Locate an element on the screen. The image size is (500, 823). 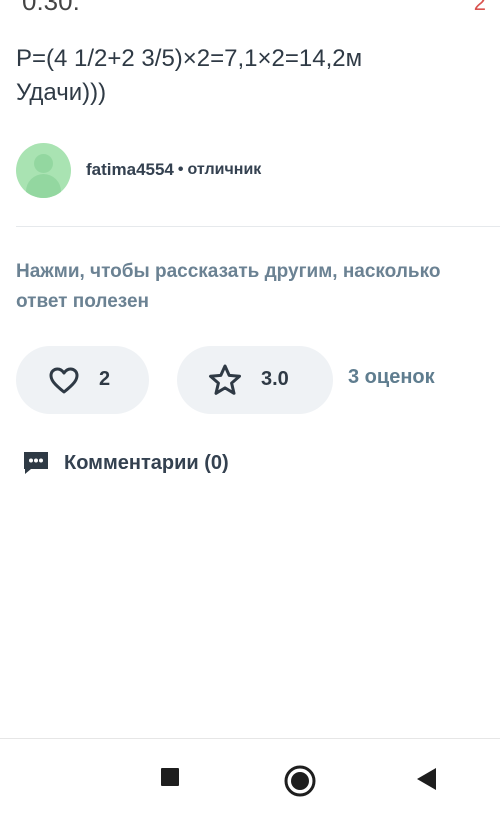
square-icon is located at coordinates (170, 777).